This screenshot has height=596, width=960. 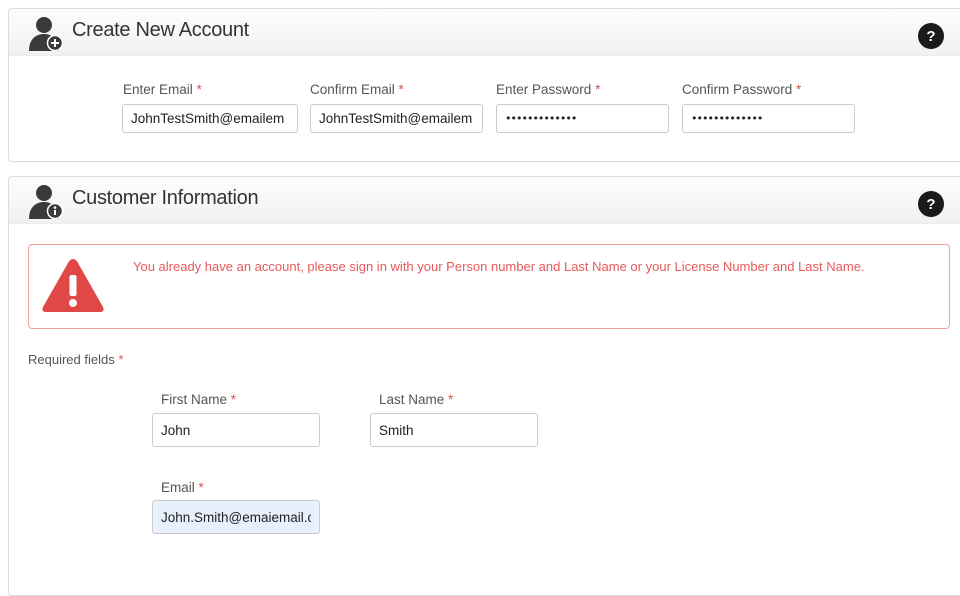 What do you see at coordinates (484, 32) in the screenshot?
I see `create-account-header: Create New Account ?` at bounding box center [484, 32].